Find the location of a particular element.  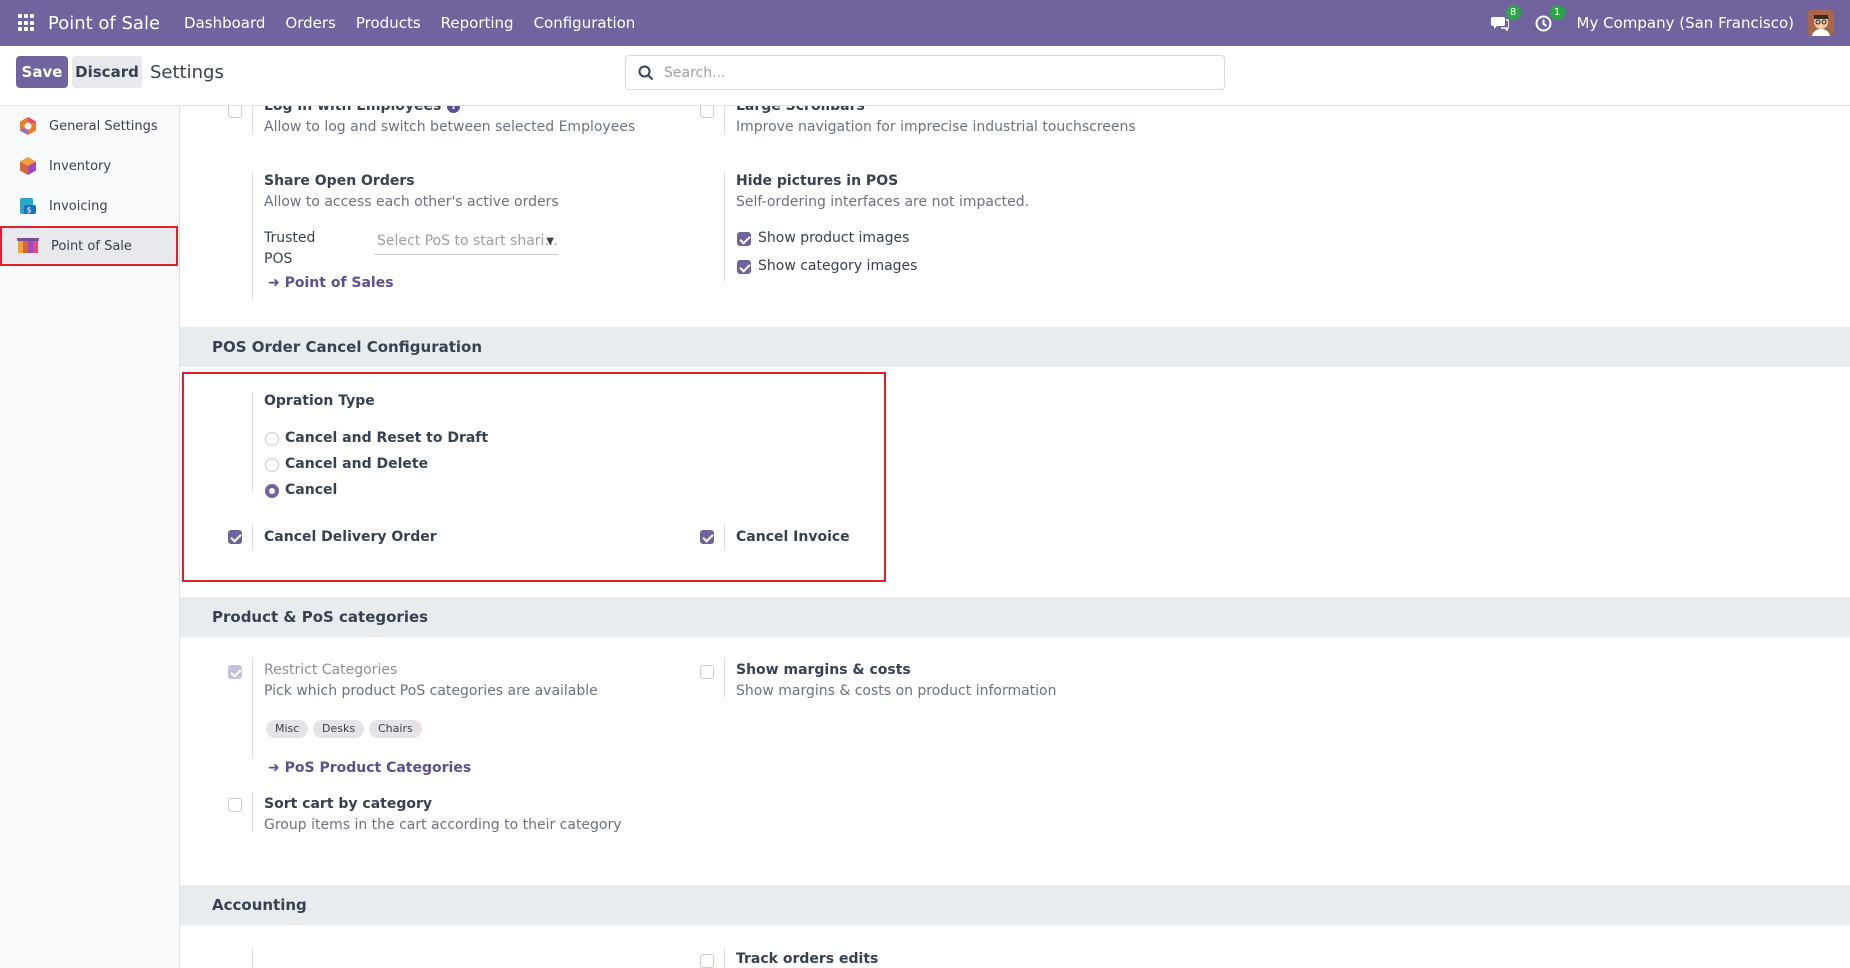

show-margins-title: Show margins & costs is located at coordinates (823, 670).